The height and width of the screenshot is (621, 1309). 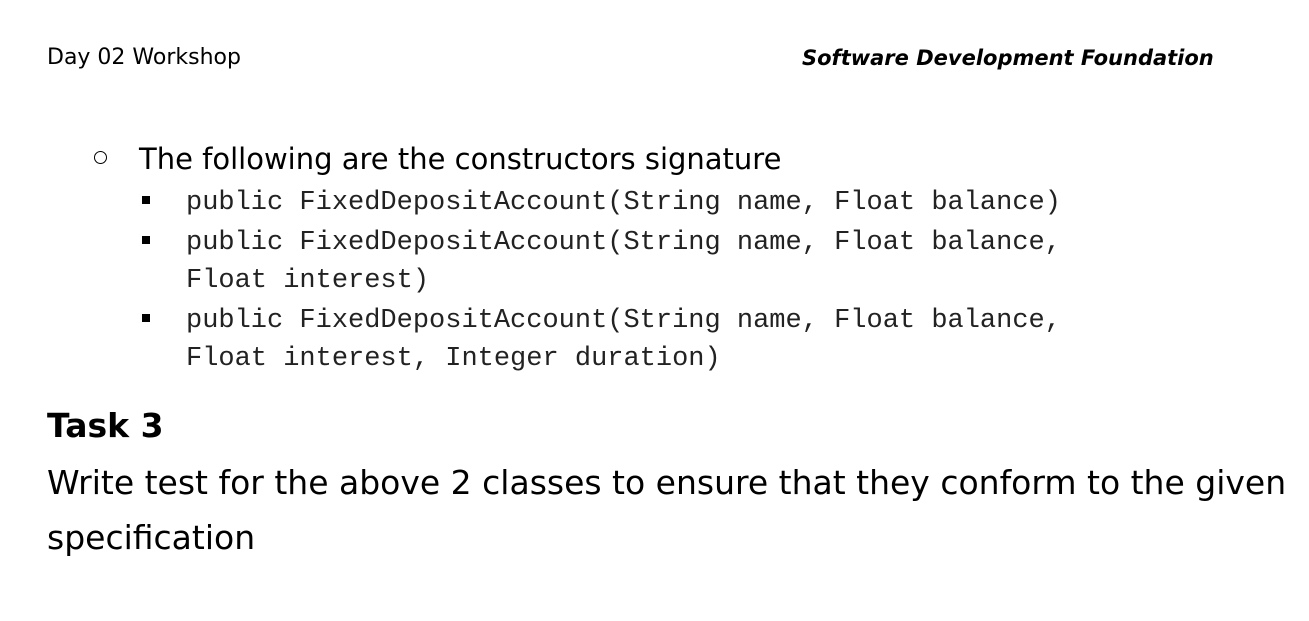 What do you see at coordinates (105, 425) in the screenshot?
I see `task-heading: Task 3` at bounding box center [105, 425].